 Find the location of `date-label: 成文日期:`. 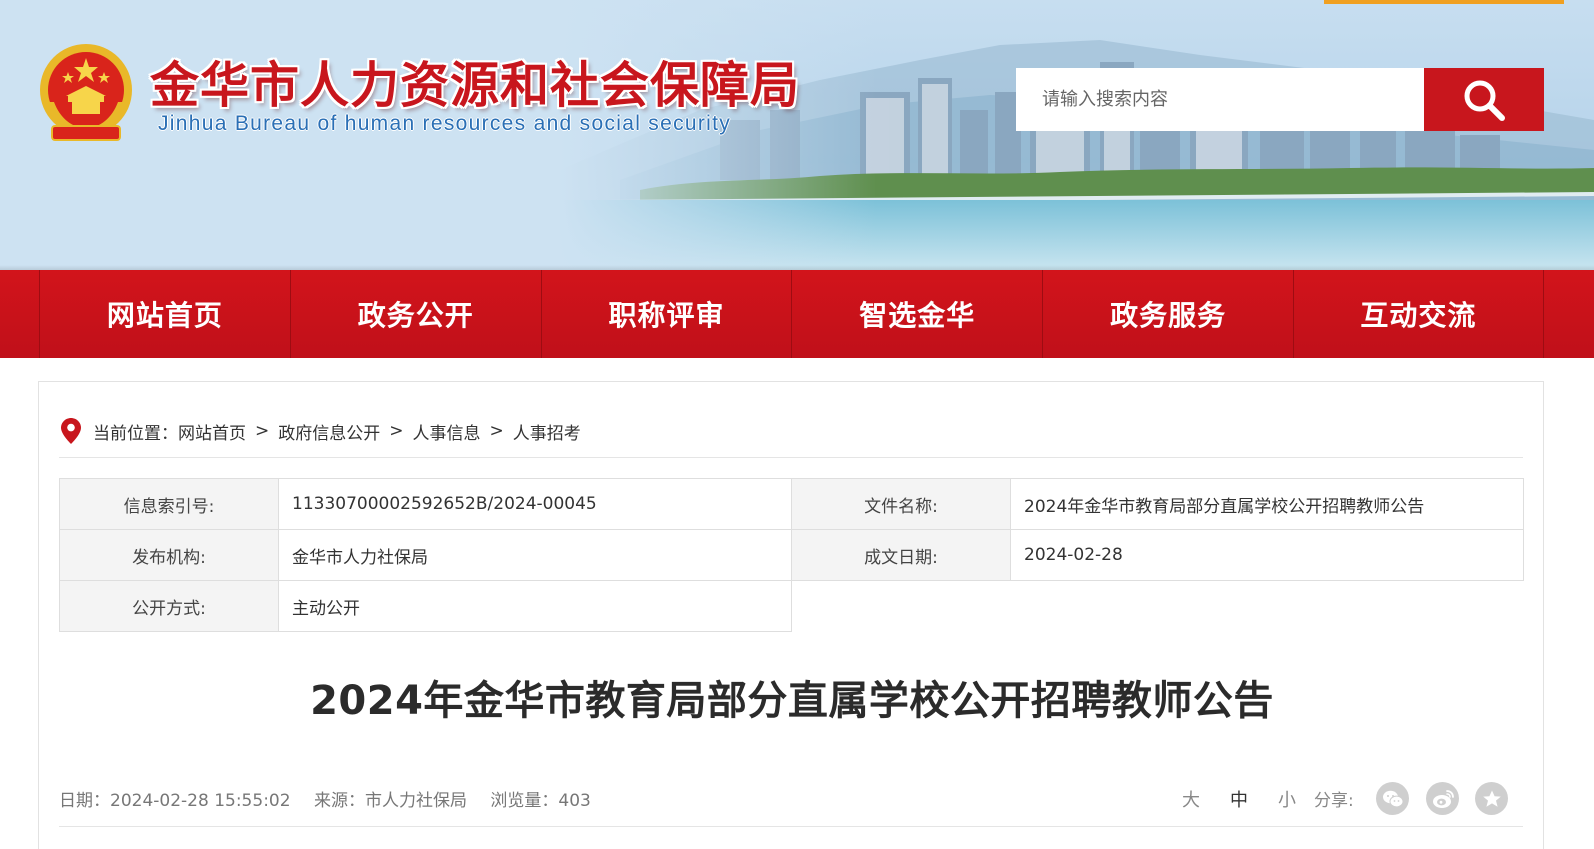

date-label: 成文日期: is located at coordinates (901, 555).